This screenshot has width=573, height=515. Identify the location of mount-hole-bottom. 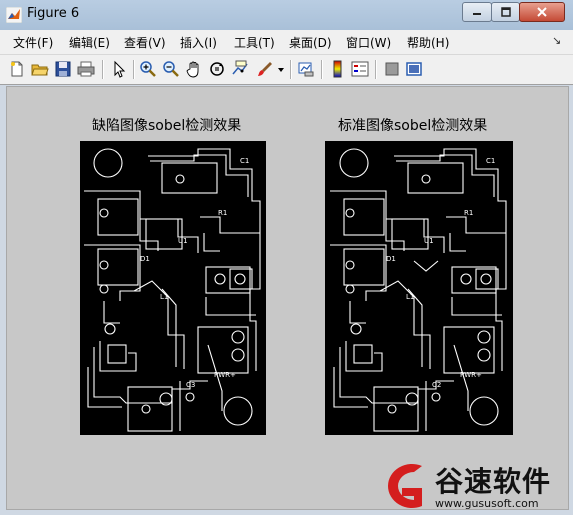
(238, 411).